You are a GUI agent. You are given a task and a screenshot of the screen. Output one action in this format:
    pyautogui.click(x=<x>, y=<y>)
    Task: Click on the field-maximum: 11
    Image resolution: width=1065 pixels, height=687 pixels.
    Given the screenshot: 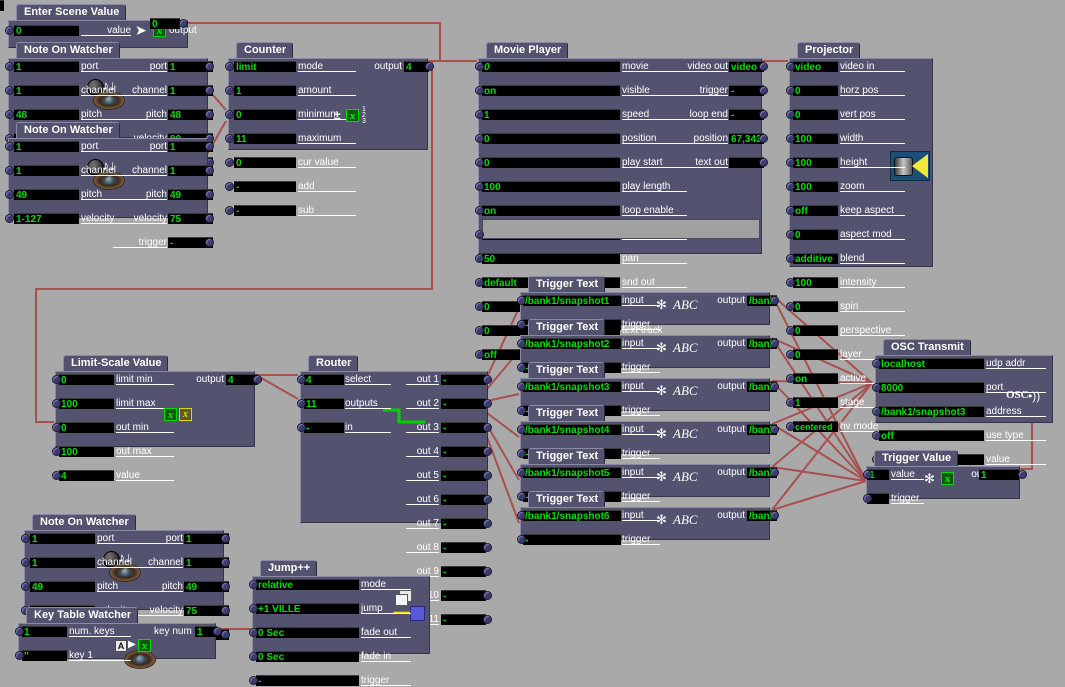 What is the action you would take?
    pyautogui.click(x=265, y=138)
    